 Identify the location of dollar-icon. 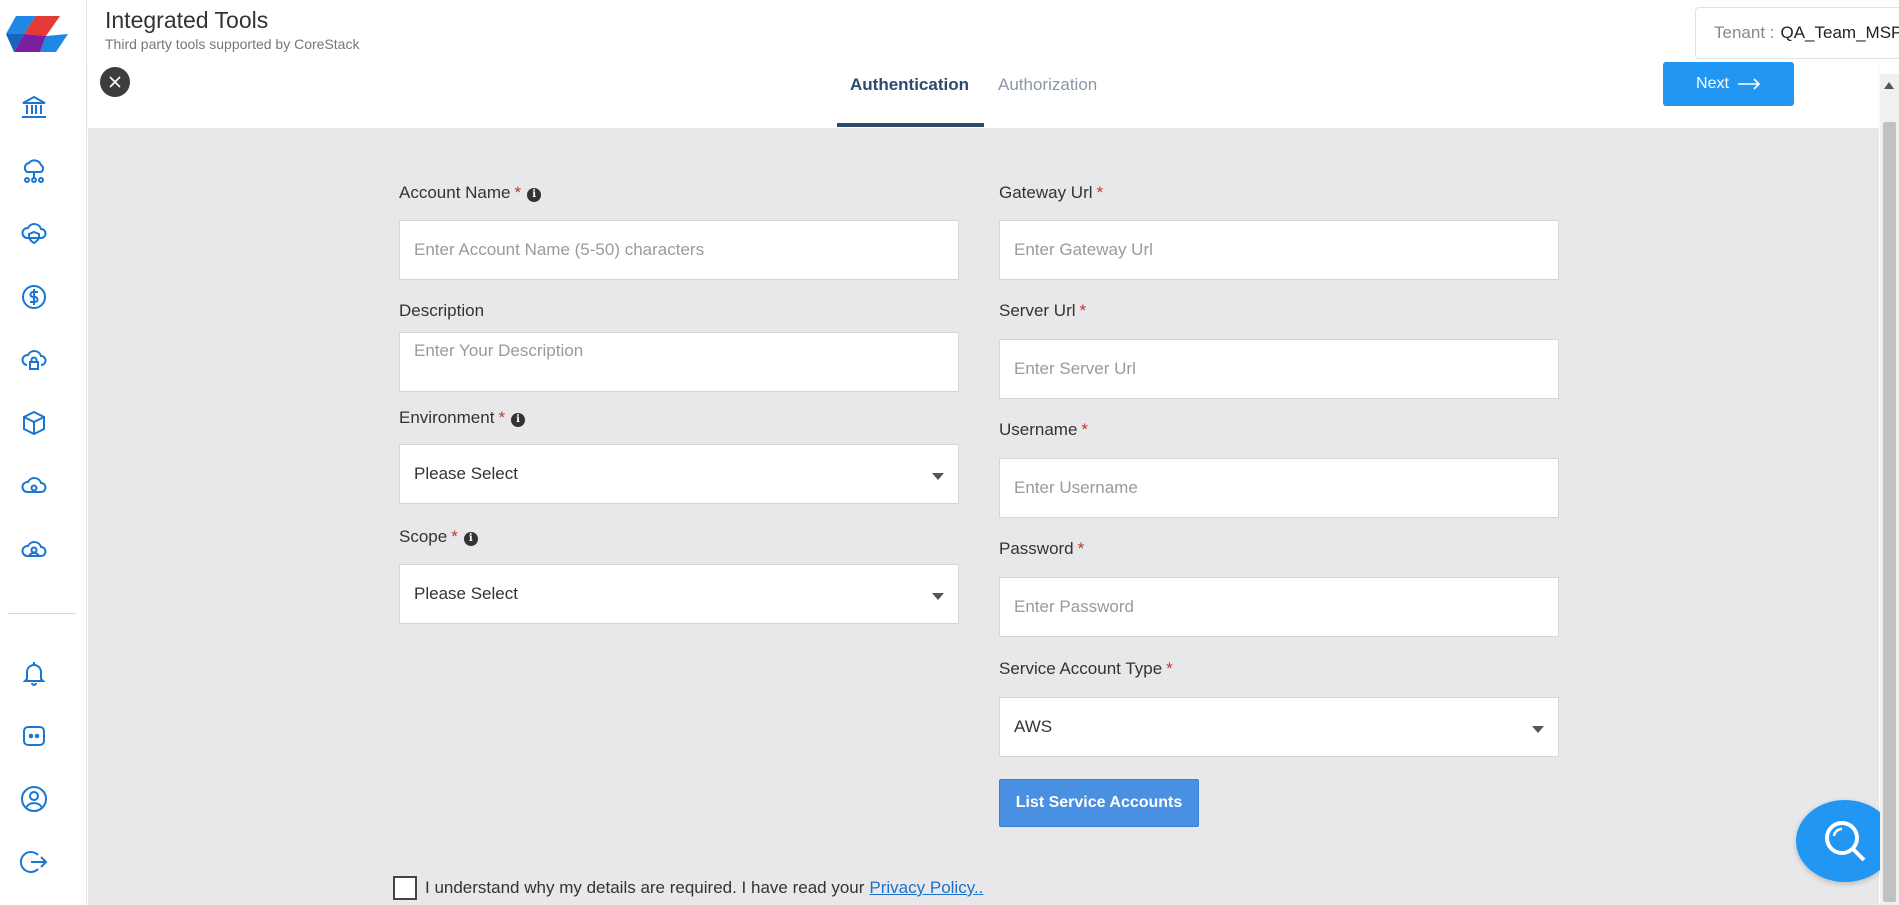
(34, 297).